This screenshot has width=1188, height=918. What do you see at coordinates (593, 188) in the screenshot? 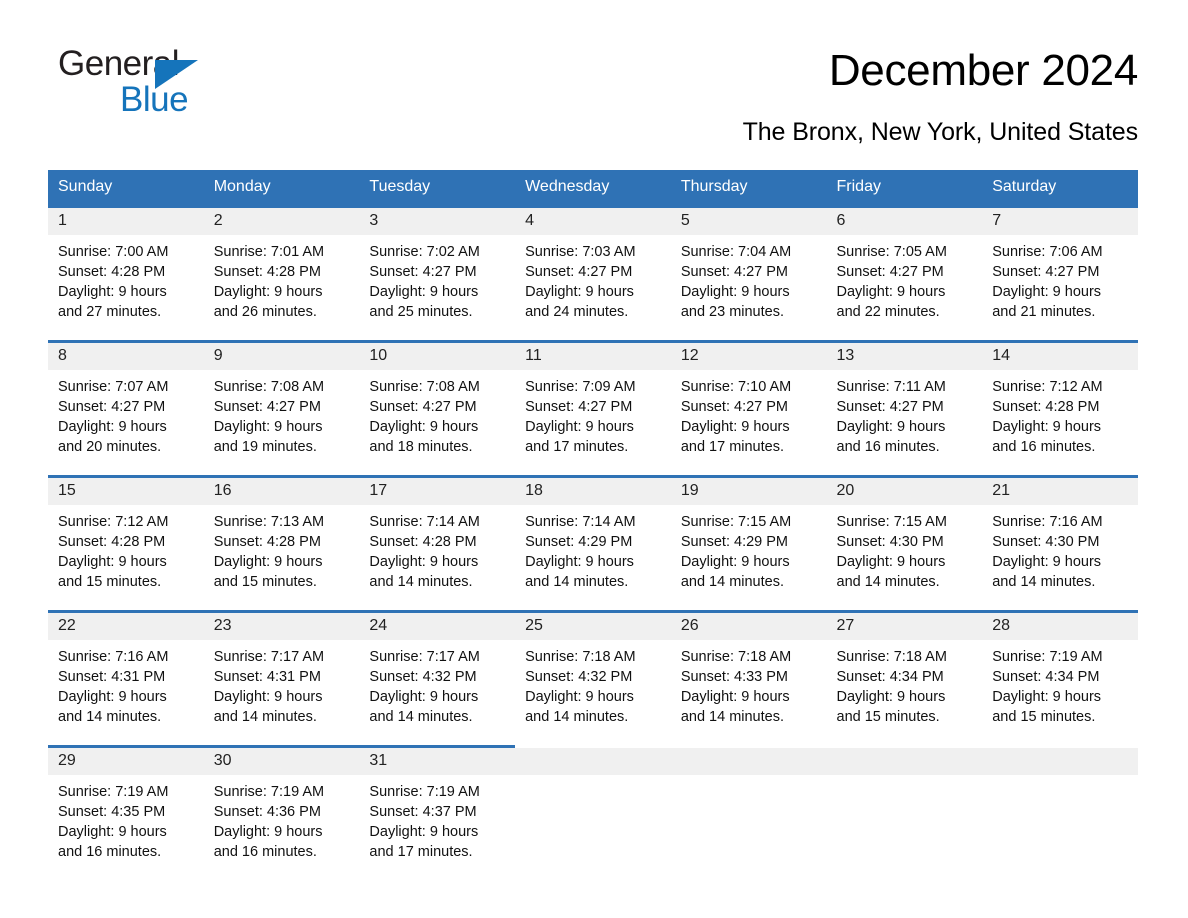
I see `weekday-header-wednesday: Wednesday` at bounding box center [593, 188].